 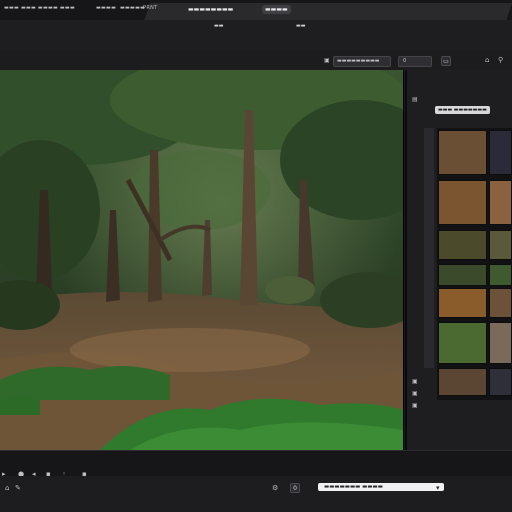 What do you see at coordinates (462, 275) in the screenshot?
I see `thumbnail-fern` at bounding box center [462, 275].